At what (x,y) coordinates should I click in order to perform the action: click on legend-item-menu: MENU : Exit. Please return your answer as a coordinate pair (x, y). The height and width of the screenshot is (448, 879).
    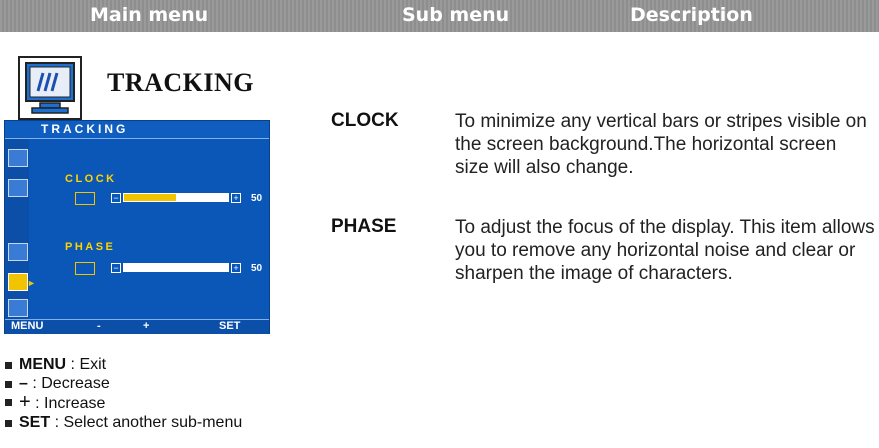
    Looking at the image, I should click on (123, 365).